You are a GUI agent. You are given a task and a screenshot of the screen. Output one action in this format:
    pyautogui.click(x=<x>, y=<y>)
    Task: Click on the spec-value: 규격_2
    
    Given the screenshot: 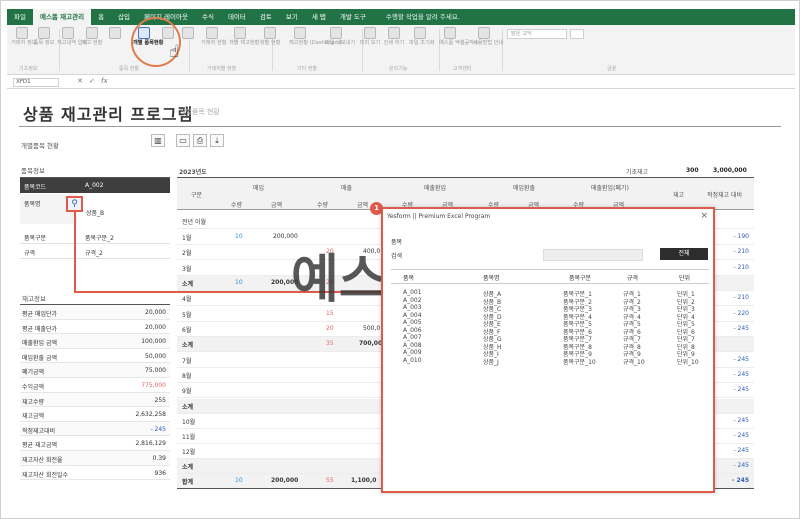 What is the action you would take?
    pyautogui.click(x=94, y=253)
    